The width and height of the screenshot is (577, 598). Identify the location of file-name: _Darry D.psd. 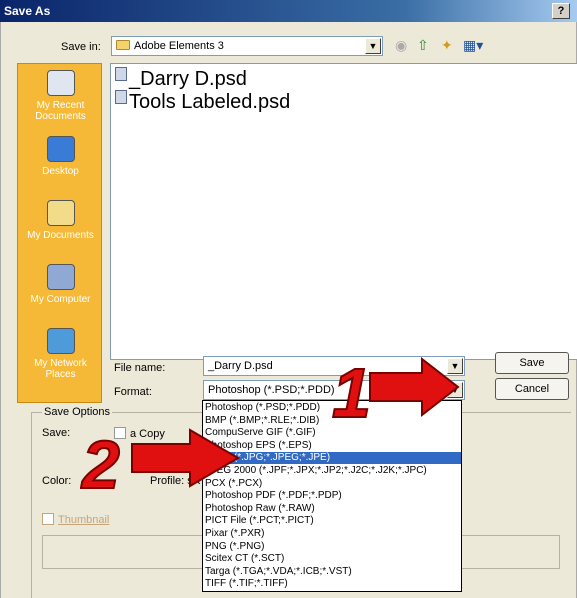
(188, 79).